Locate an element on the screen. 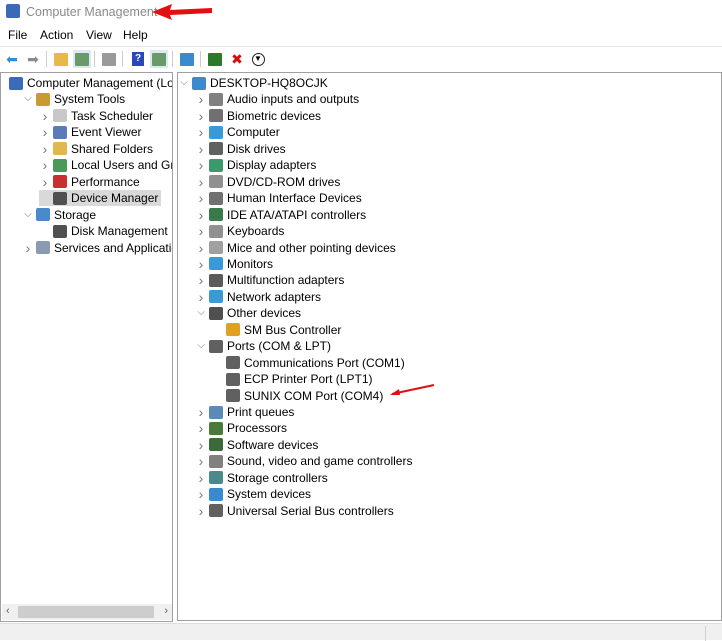 This screenshot has height=641, width=722. tree-item-mice-and-other-pointing-devices: › Mice and other pointing devices is located at coordinates (295, 248).